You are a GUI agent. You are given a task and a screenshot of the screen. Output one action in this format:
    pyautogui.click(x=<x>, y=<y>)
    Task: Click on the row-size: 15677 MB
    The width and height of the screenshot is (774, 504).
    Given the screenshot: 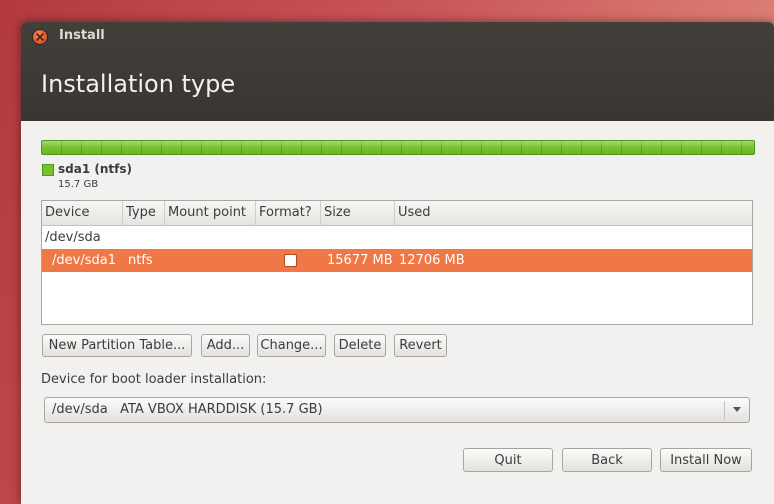 What is the action you would take?
    pyautogui.click(x=360, y=260)
    